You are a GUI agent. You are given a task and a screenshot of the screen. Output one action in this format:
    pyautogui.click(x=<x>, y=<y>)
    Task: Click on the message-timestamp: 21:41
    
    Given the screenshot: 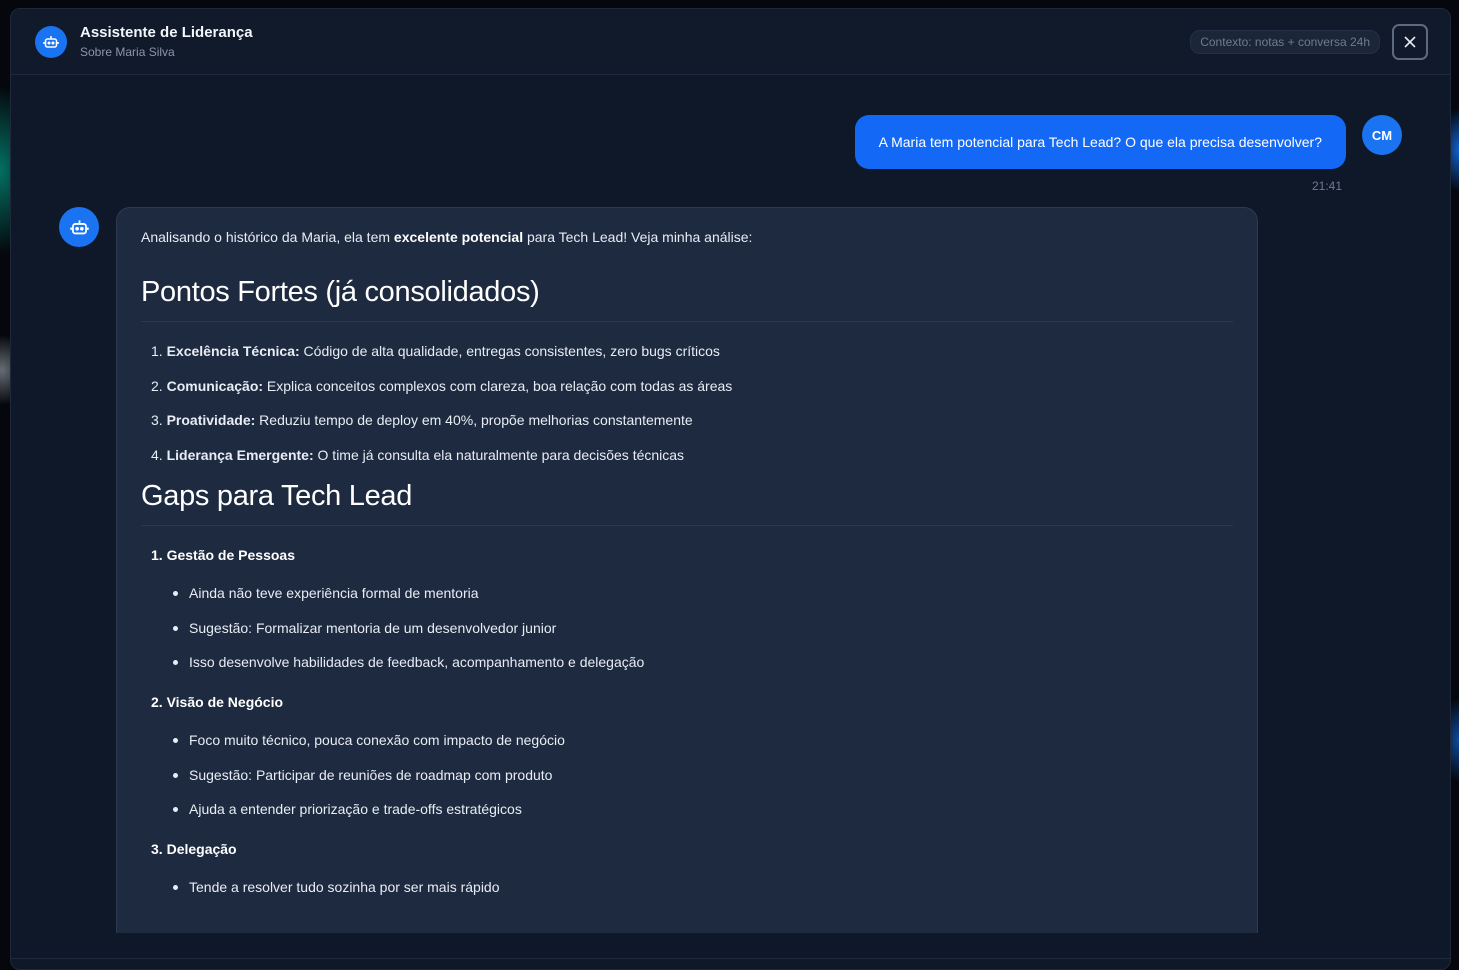 What is the action you would take?
    pyautogui.click(x=1326, y=186)
    